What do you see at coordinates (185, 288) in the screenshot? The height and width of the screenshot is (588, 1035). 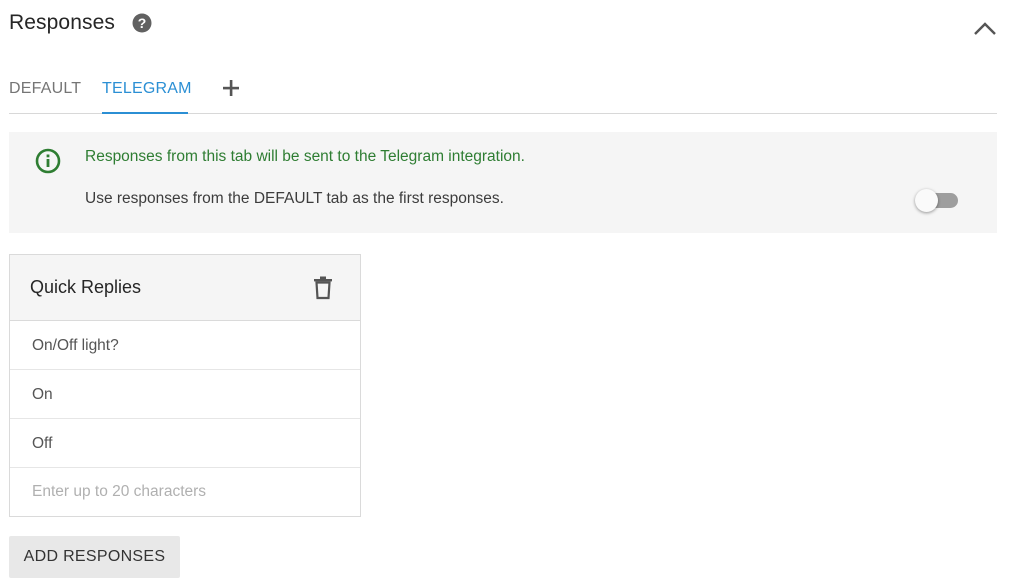 I see `quick-replies-header: Quick Replies` at bounding box center [185, 288].